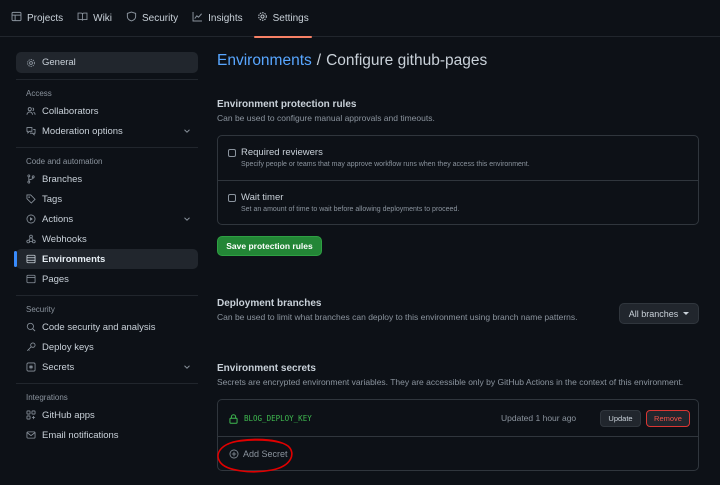 This screenshot has width=720, height=485. I want to click on sidebar-item-label: Collaborators, so click(70, 111).